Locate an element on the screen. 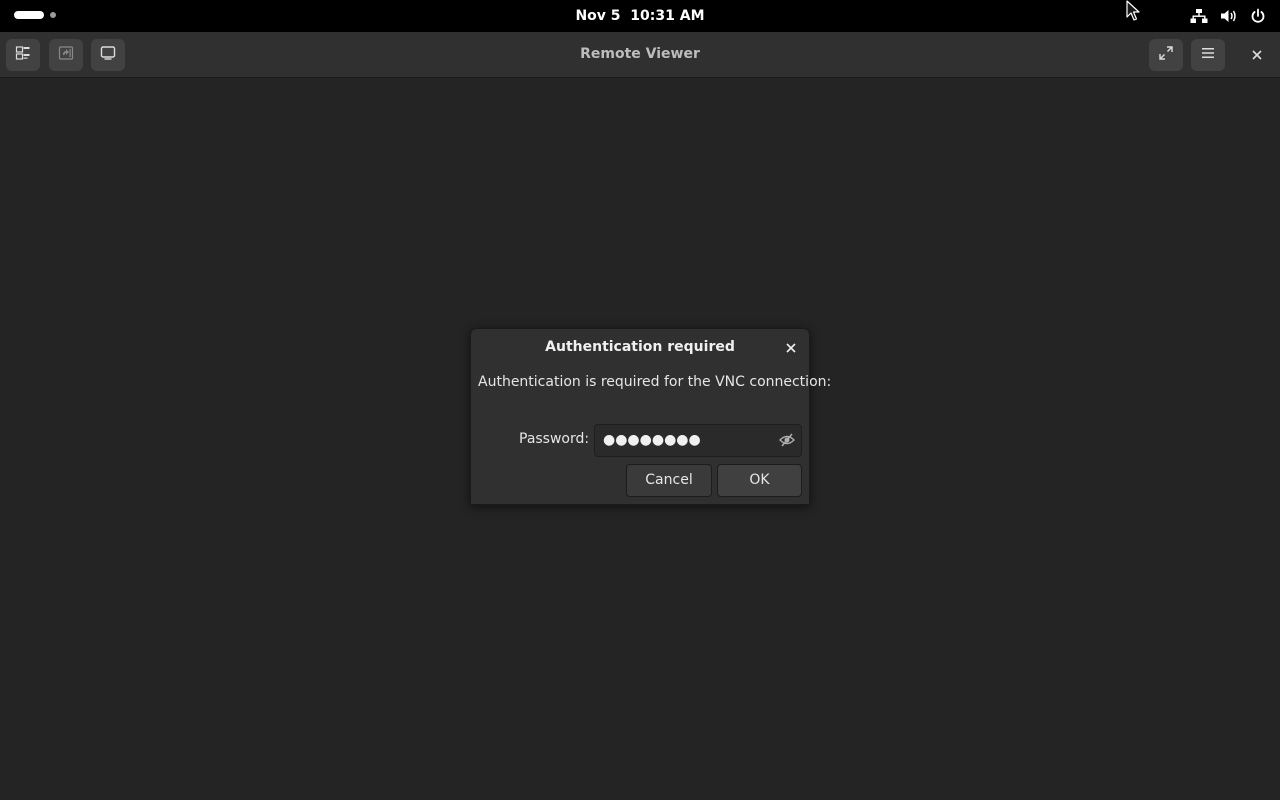  mouse-pointer-icon is located at coordinates (1133, 13).